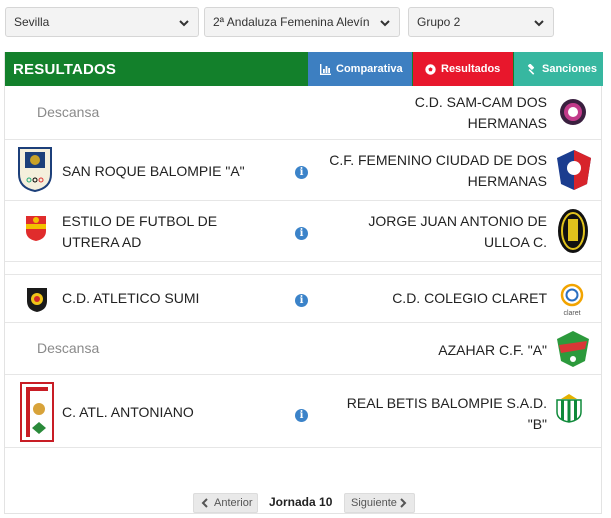 The width and height of the screenshot is (611, 518). What do you see at coordinates (369, 69) in the screenshot?
I see `tab-comparativa-label: Comparativa` at bounding box center [369, 69].